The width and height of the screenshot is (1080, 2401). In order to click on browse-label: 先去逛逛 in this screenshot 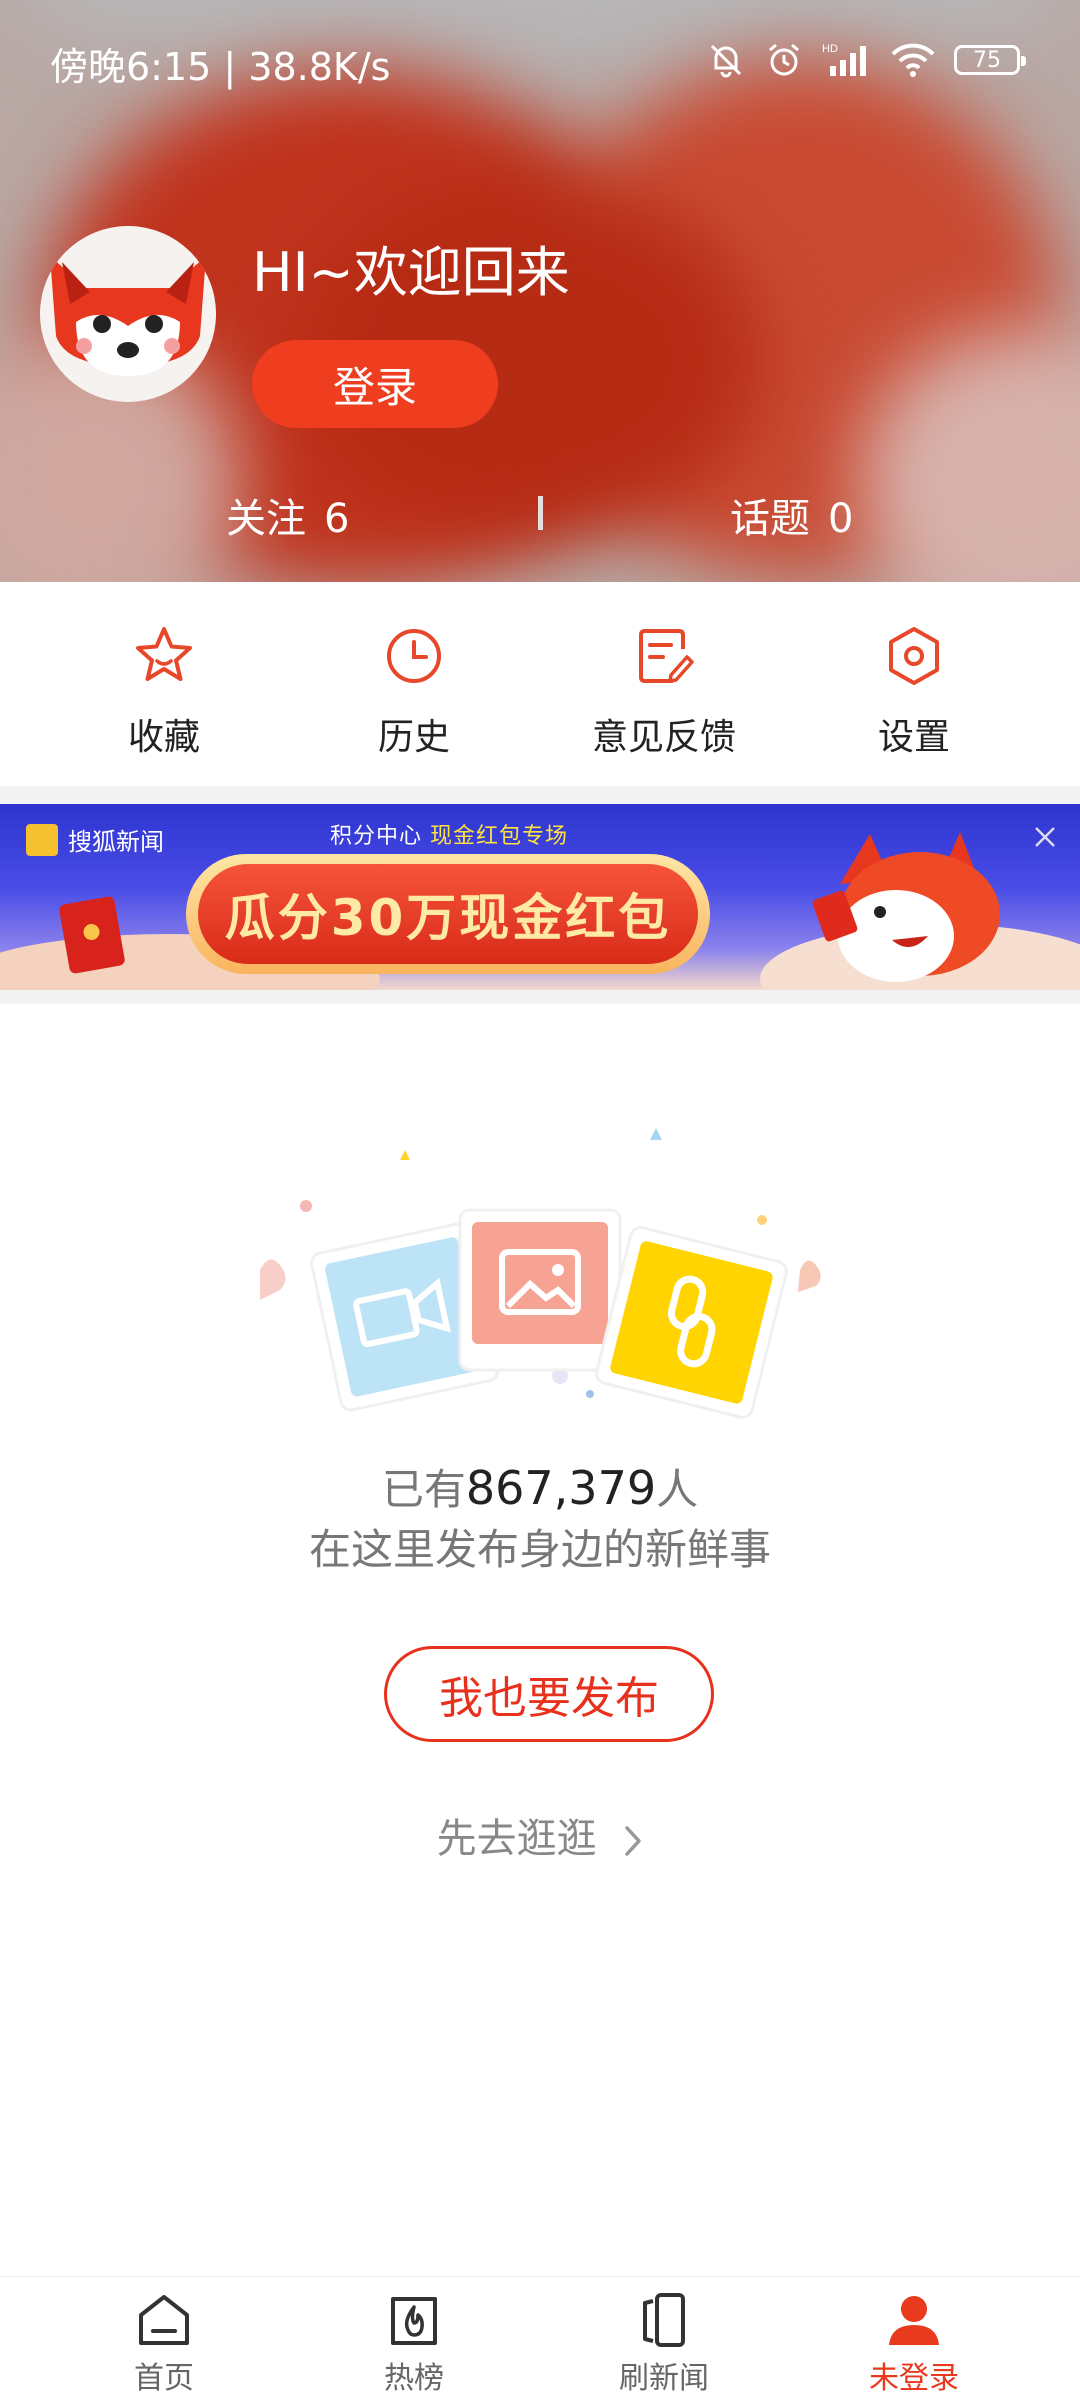, I will do `click(516, 1839)`.